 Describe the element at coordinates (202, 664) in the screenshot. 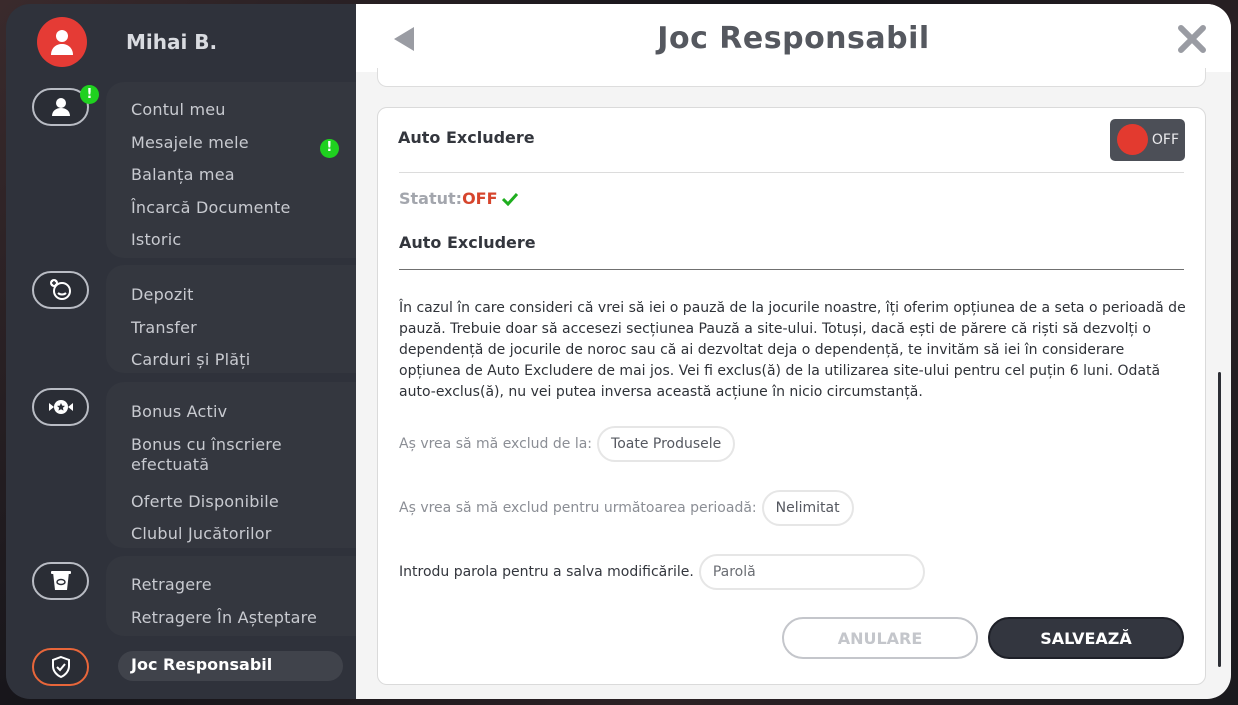

I see `sidebar-item-joc-responsabil-label: Joc Responsabil` at that location.